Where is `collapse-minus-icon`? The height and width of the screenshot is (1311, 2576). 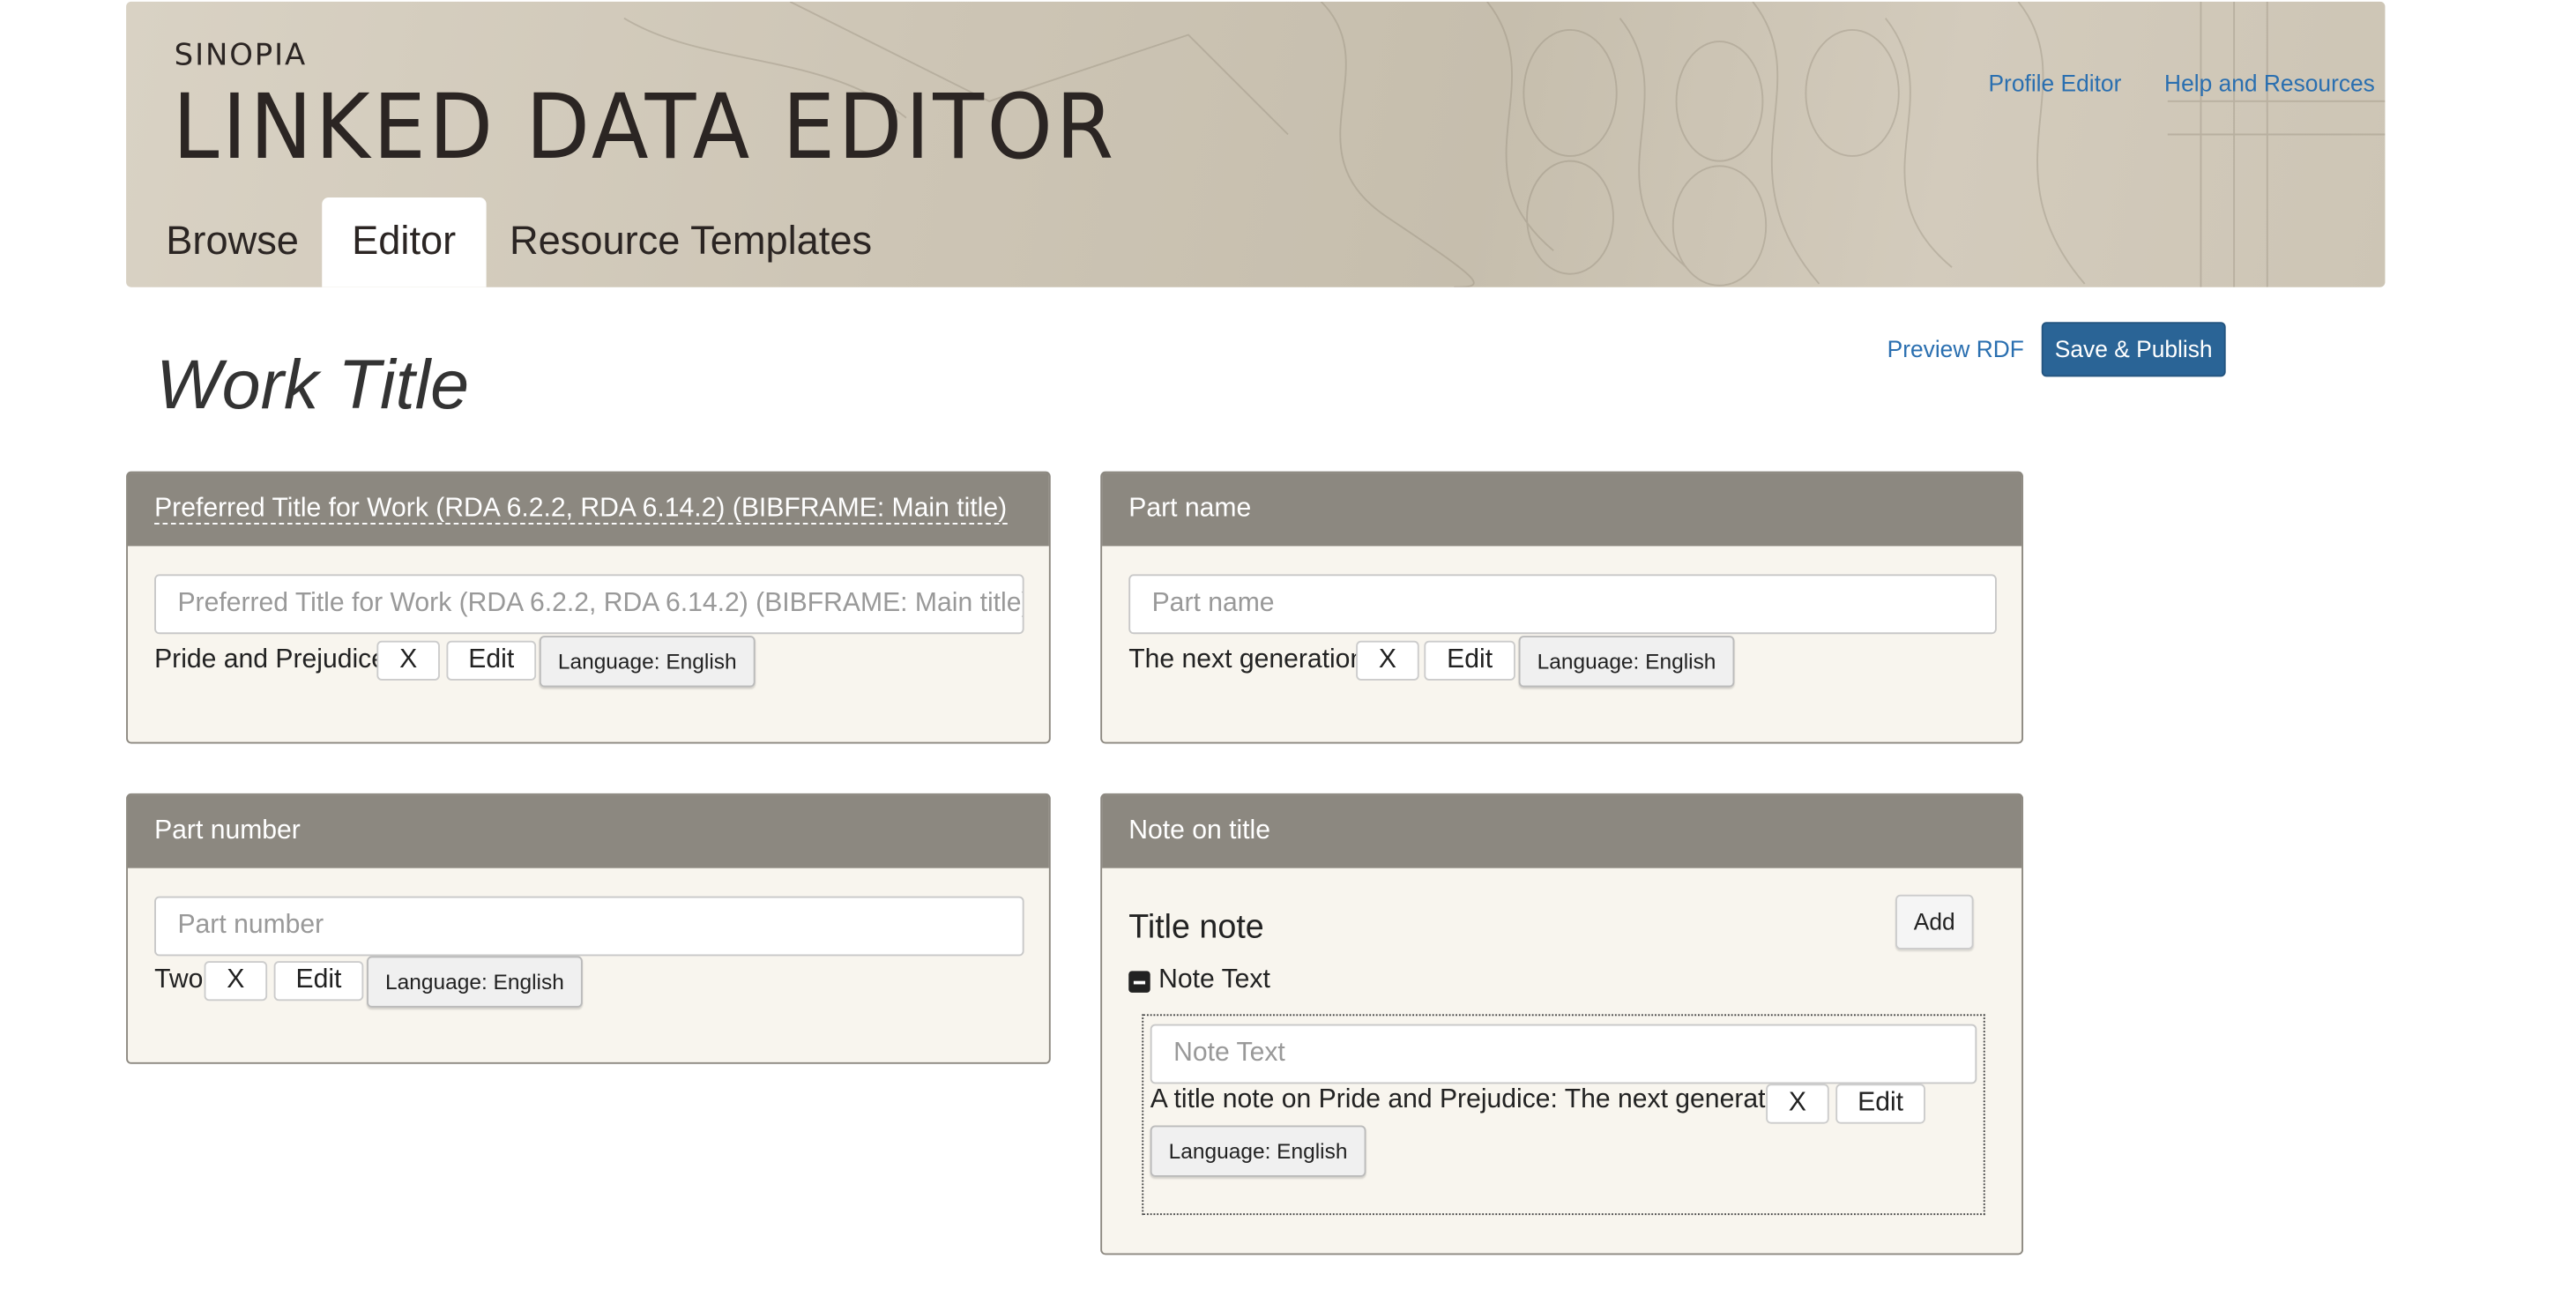 collapse-minus-icon is located at coordinates (1139, 982).